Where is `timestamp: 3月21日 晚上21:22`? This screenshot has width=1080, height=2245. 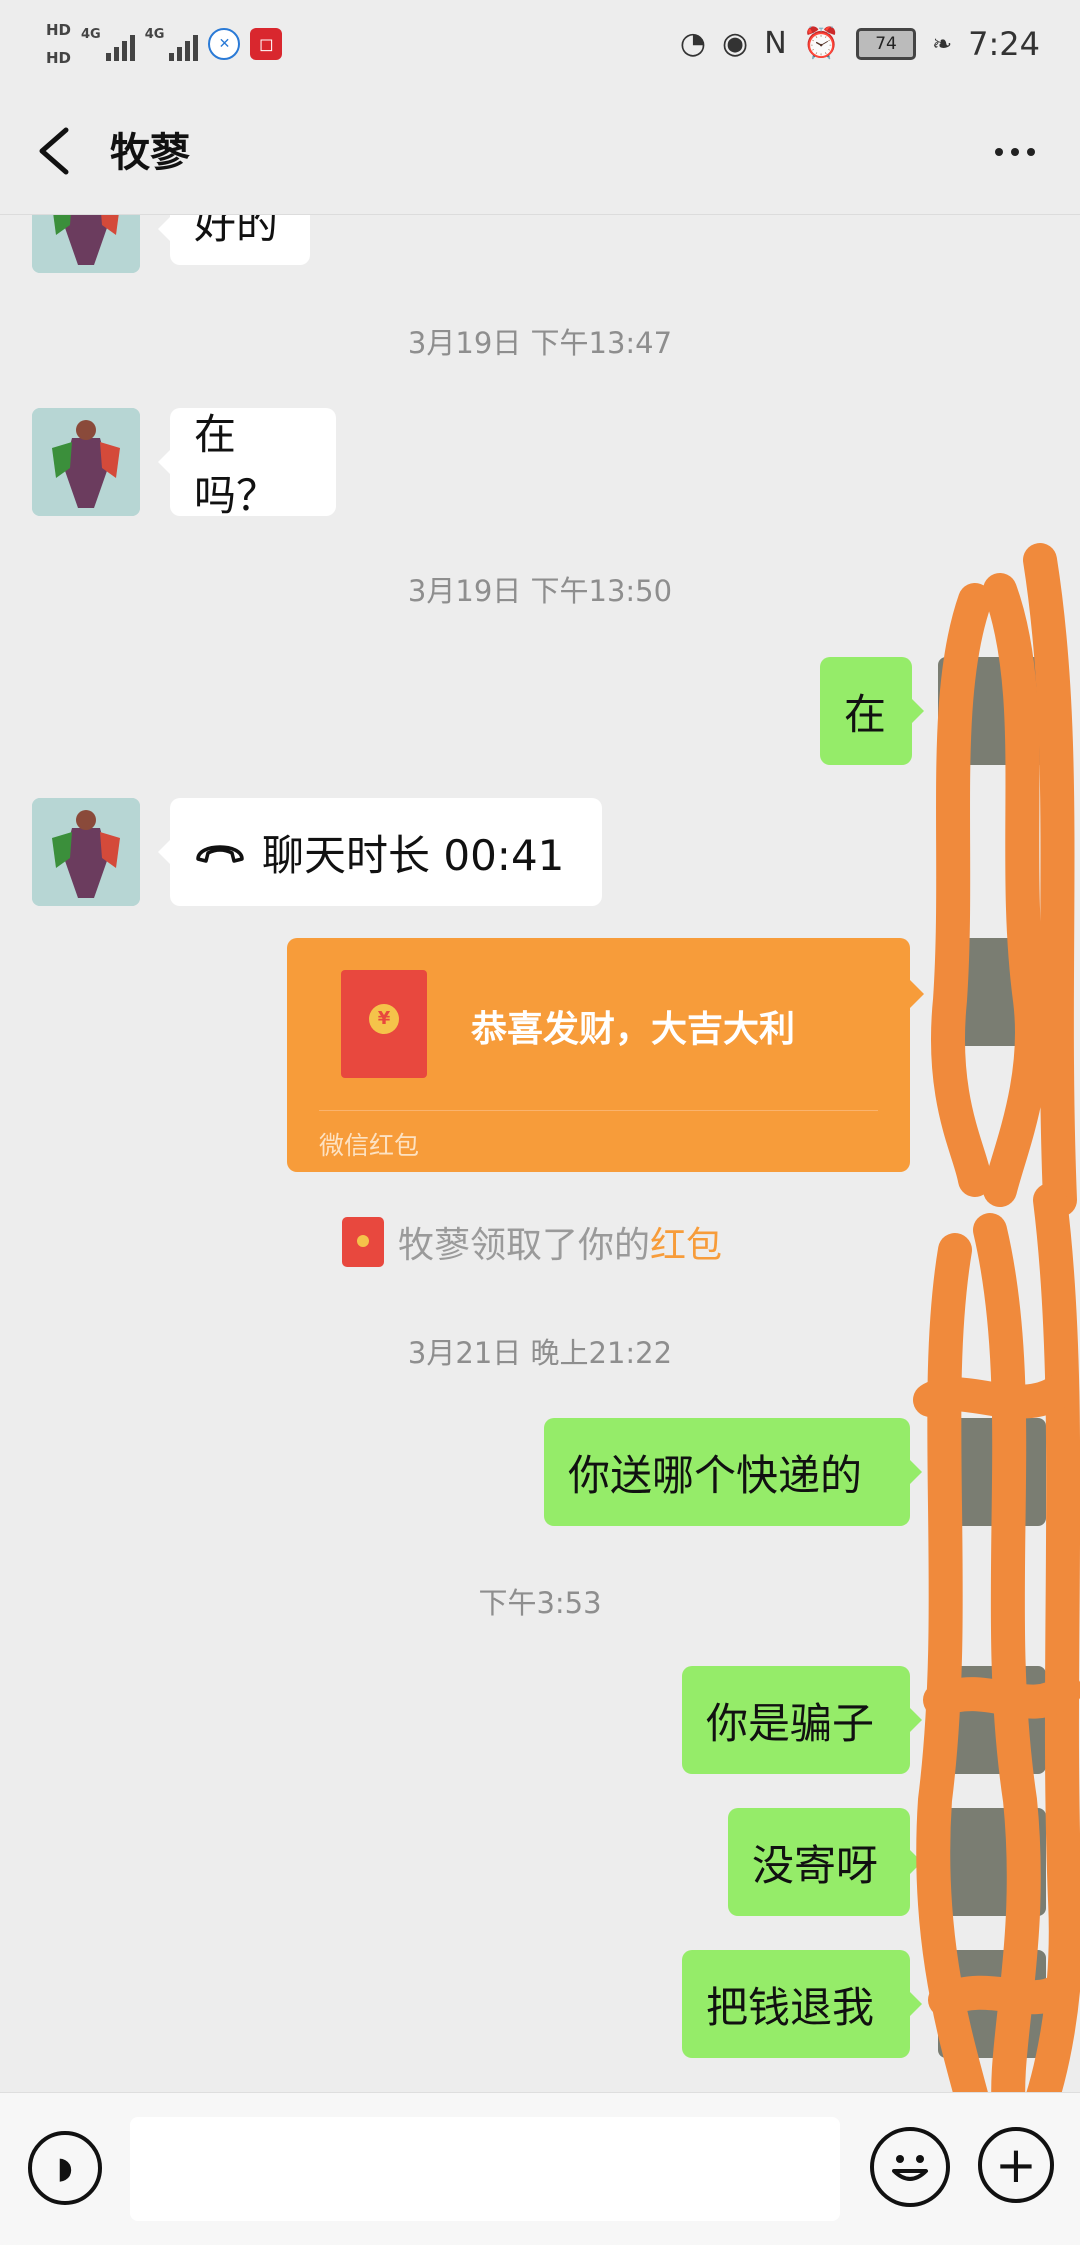 timestamp: 3月21日 晚上21:22 is located at coordinates (540, 1353).